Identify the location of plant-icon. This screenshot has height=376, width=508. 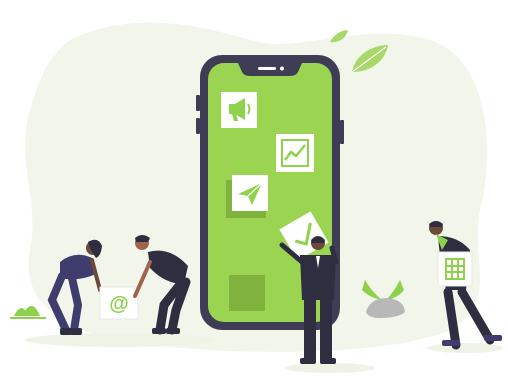
(28, 312).